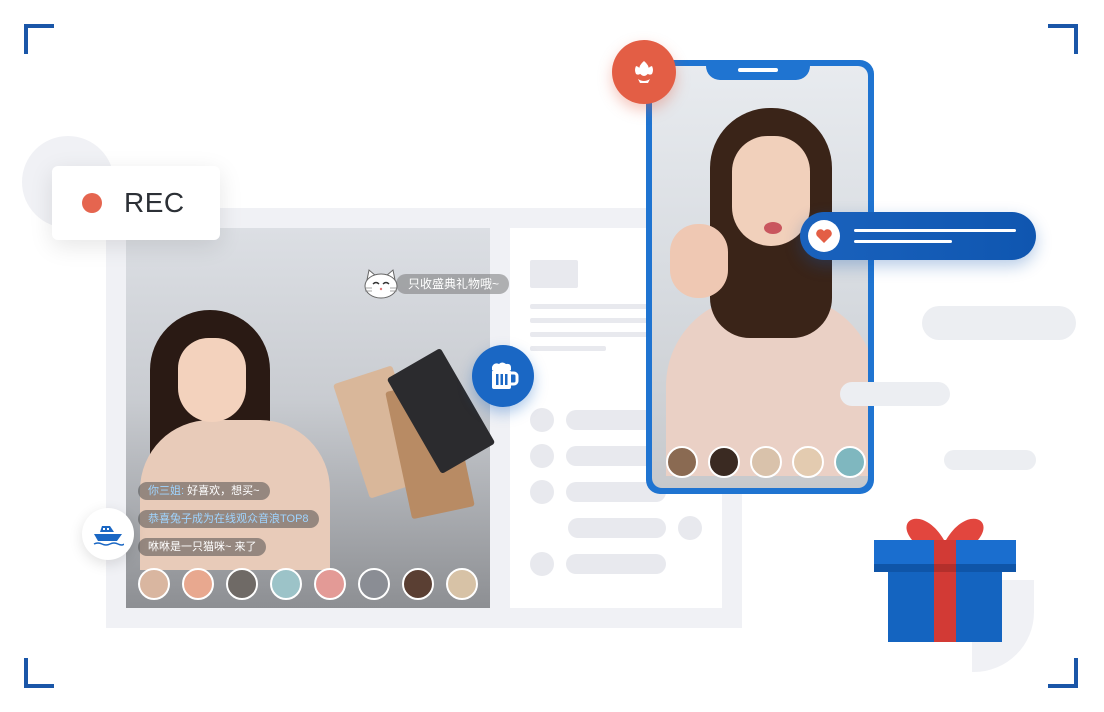 The width and height of the screenshot is (1104, 712). What do you see at coordinates (773, 228) in the screenshot?
I see `streamer-lips` at bounding box center [773, 228].